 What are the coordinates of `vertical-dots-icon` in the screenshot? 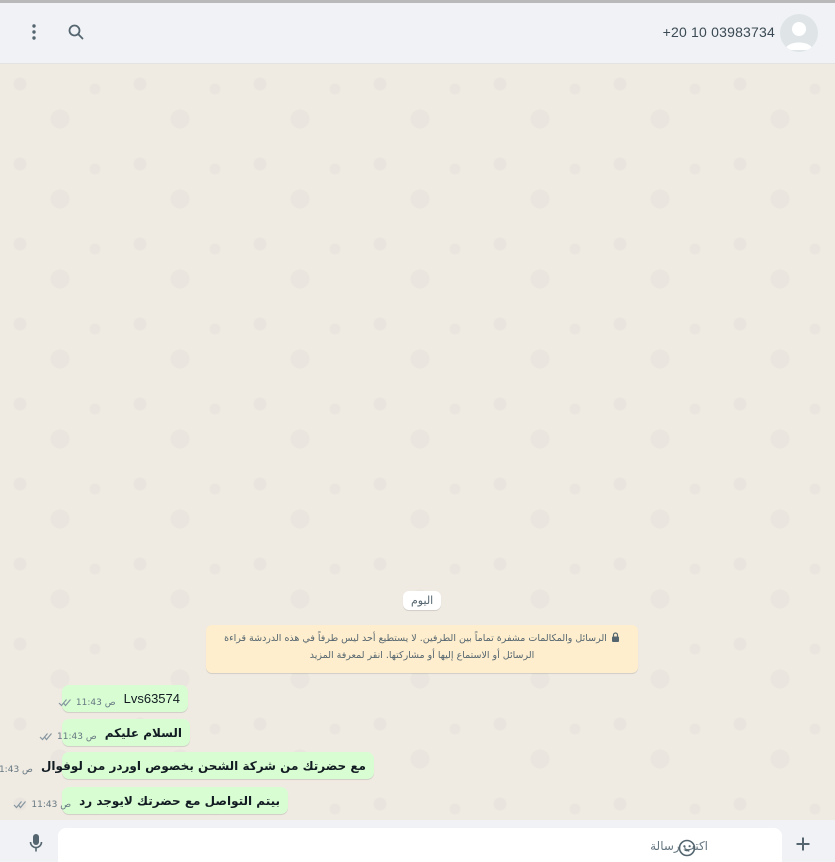 It's located at (34, 32).